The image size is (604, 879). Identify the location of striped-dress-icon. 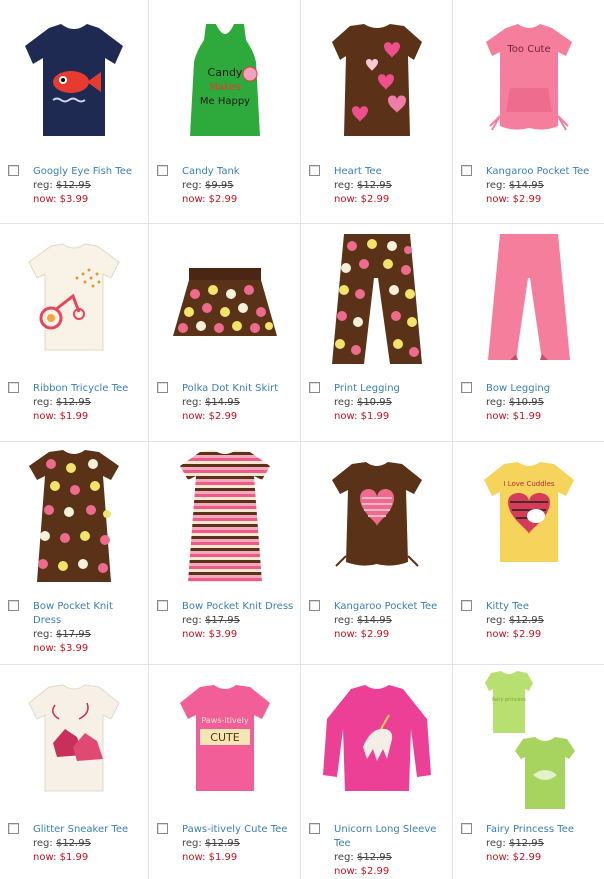
(224, 516).